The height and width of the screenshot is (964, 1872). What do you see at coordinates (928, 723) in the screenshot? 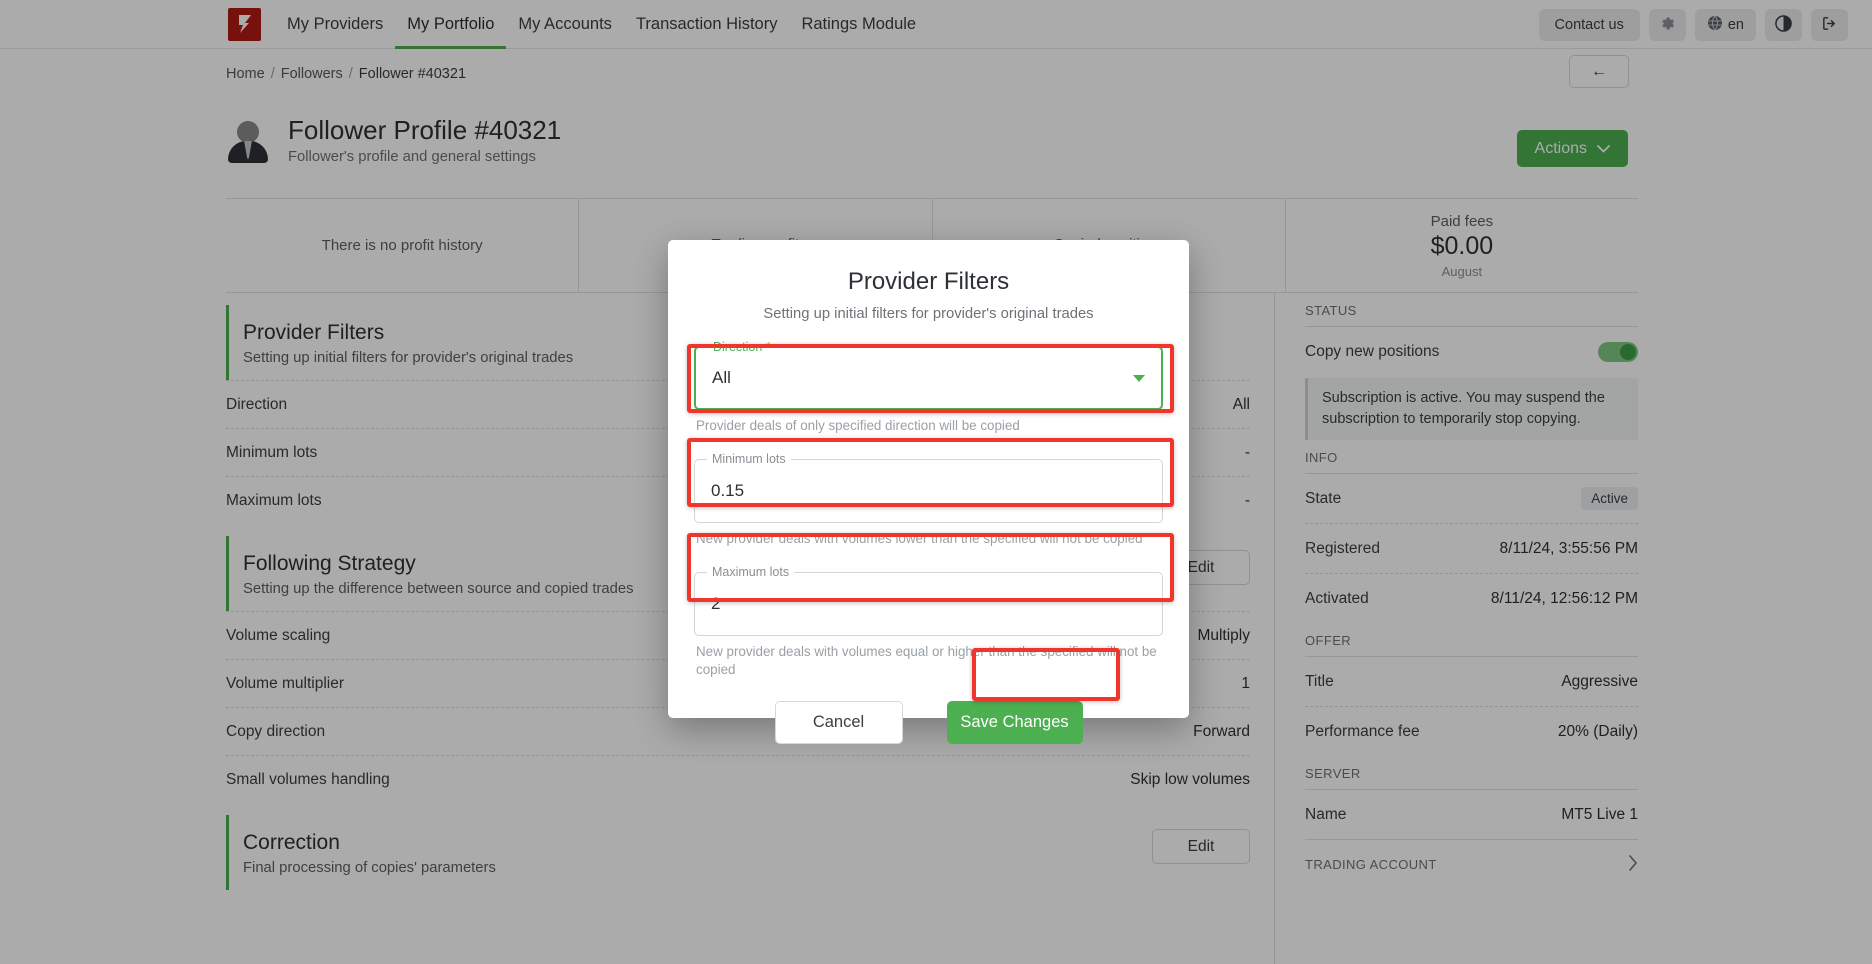
I see `modal-action-row: Cancel Save Changes` at bounding box center [928, 723].